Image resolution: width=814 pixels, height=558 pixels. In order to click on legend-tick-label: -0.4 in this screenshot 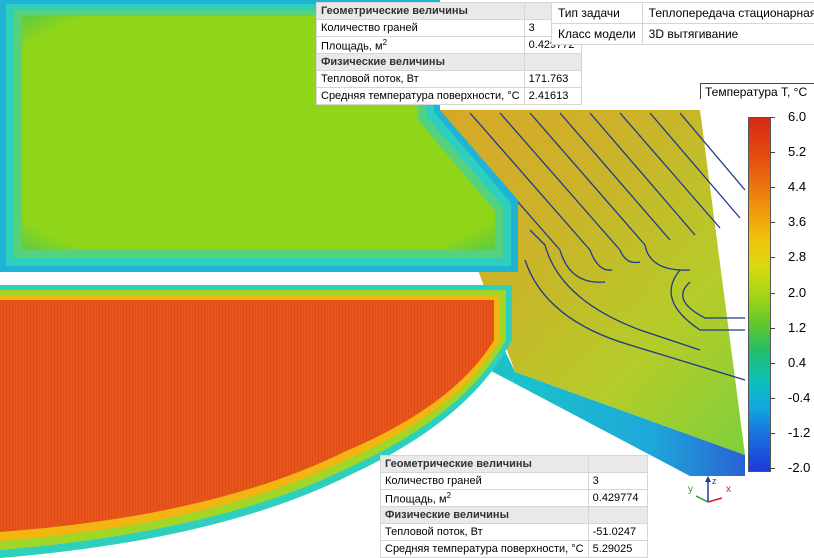, I will do `click(799, 397)`.